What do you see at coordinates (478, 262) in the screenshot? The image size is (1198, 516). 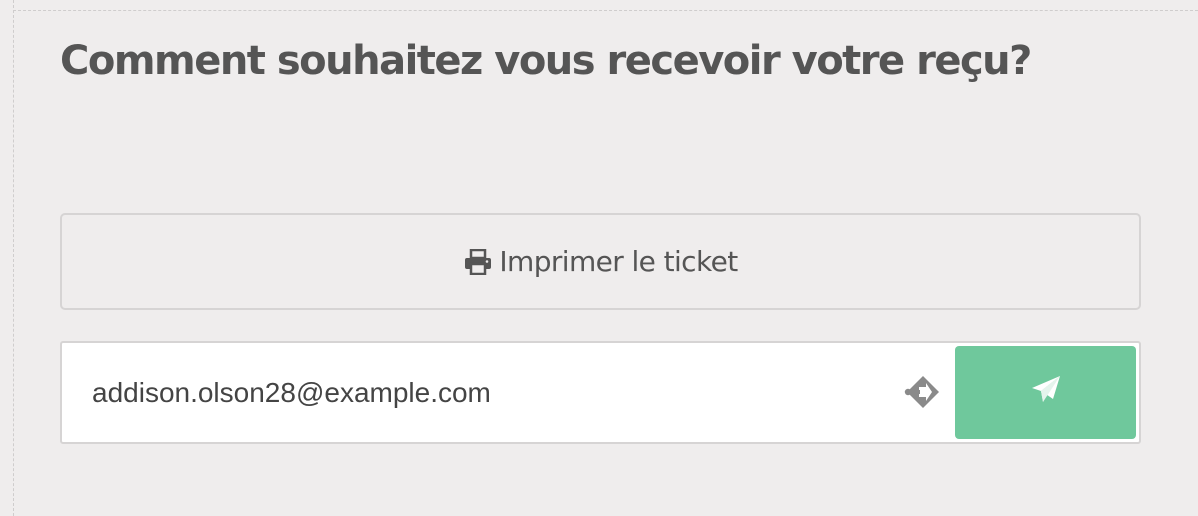 I see `printer-icon` at bounding box center [478, 262].